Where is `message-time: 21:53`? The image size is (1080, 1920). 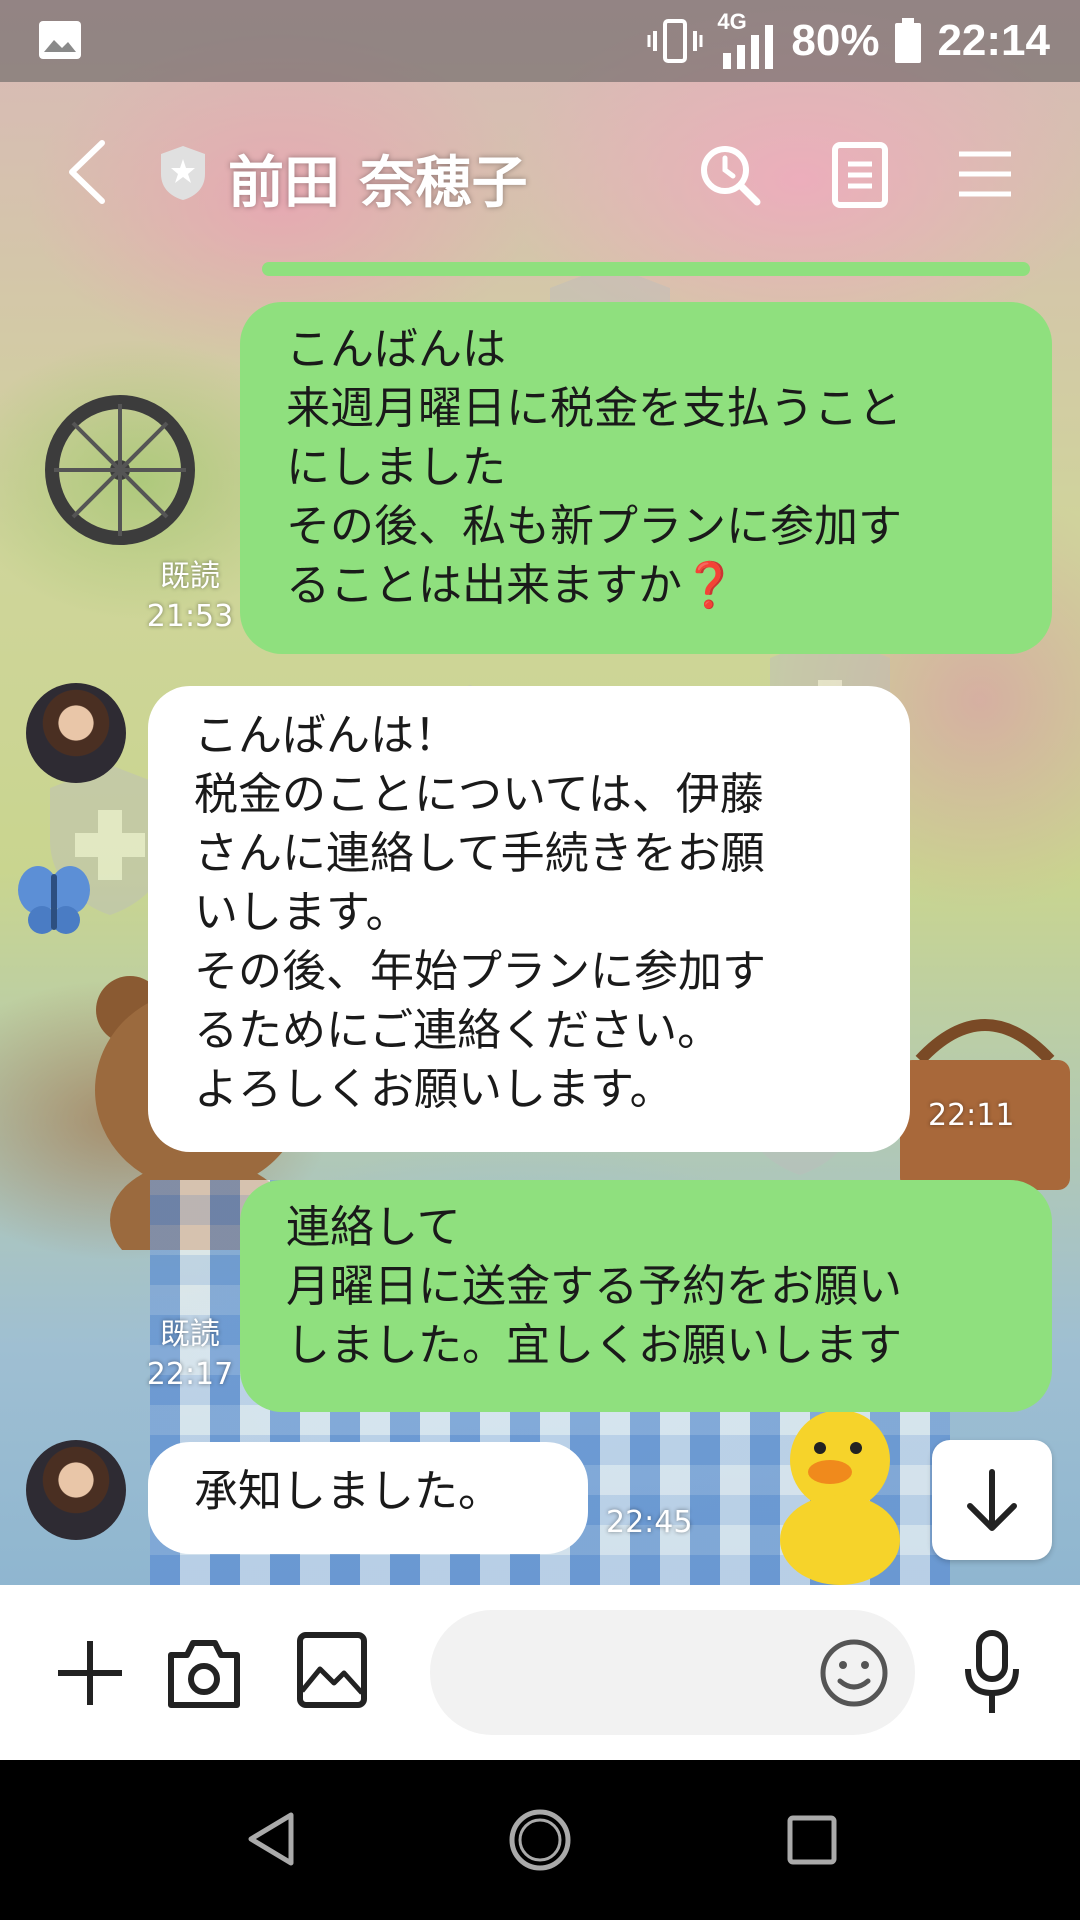 message-time: 21:53 is located at coordinates (190, 616).